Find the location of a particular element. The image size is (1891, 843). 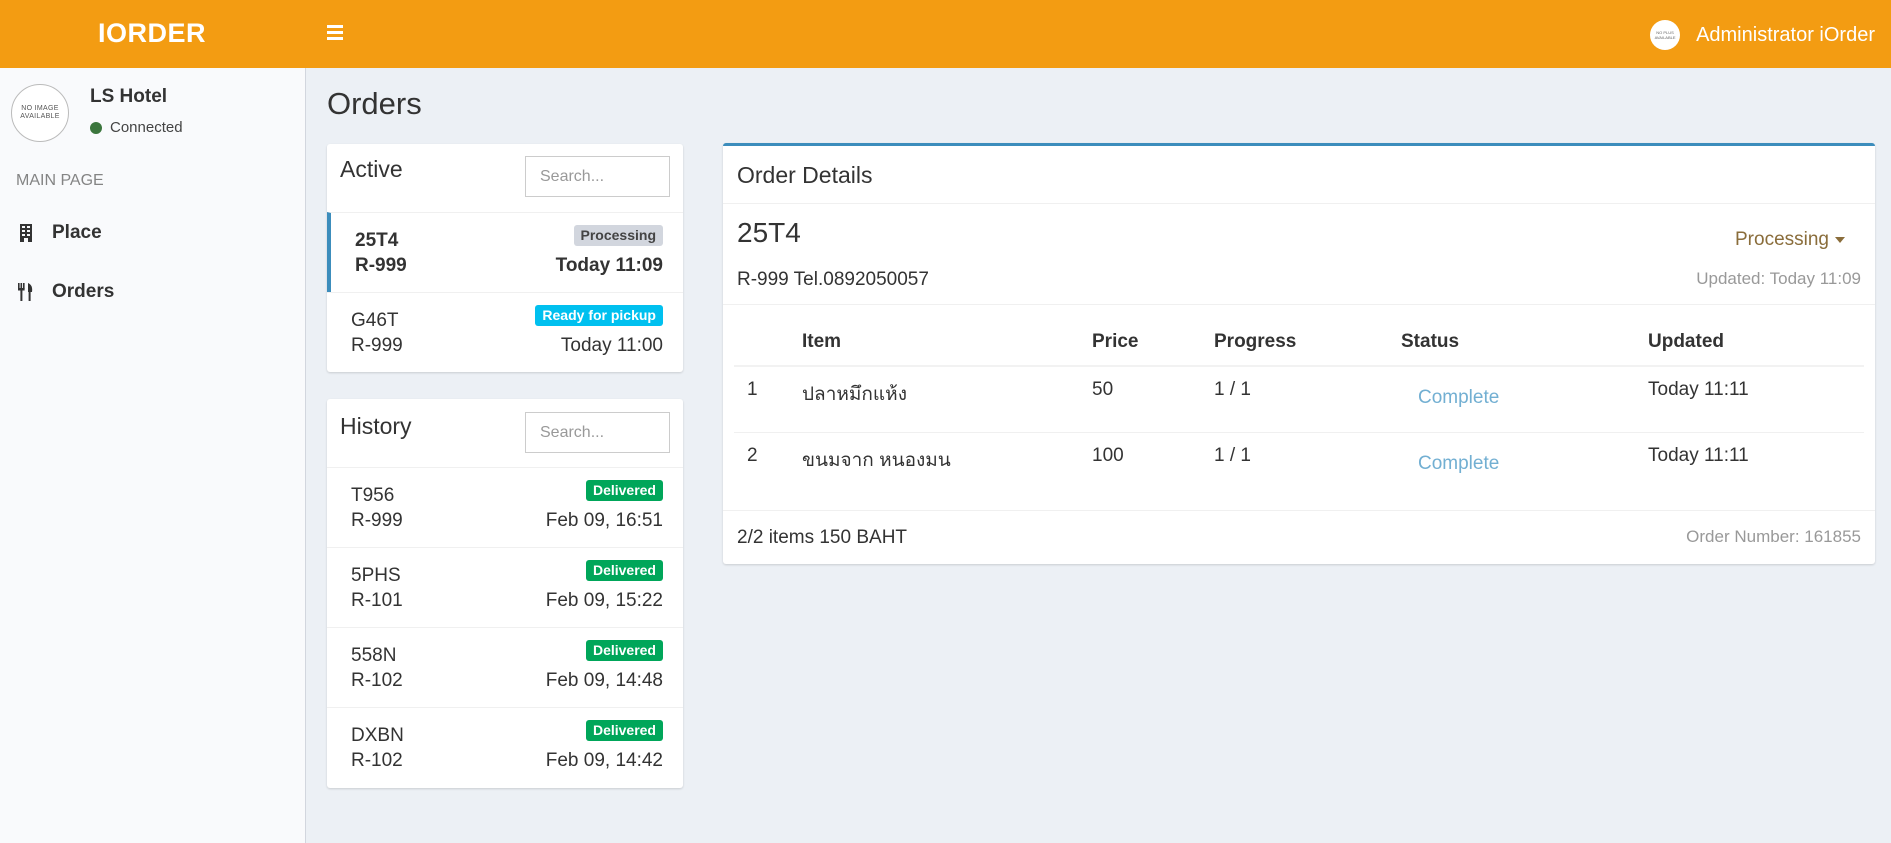

order-summary: 2/2 items 150 BAHT is located at coordinates (822, 537).